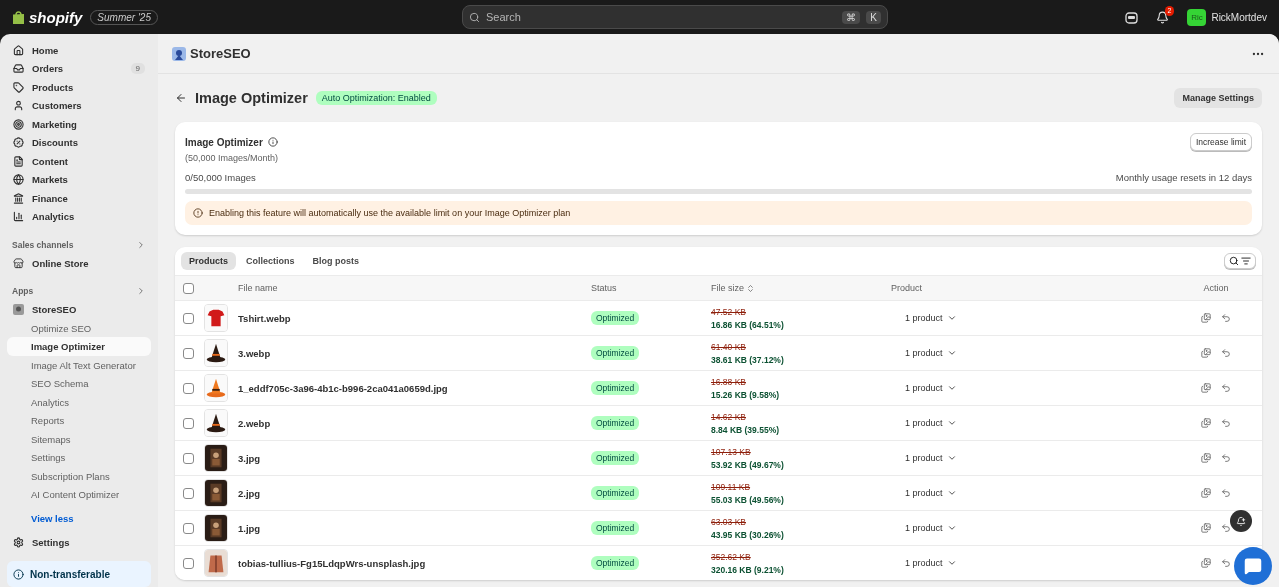 The height and width of the screenshot is (587, 1279). Describe the element at coordinates (79, 309) in the screenshot. I see `nav-item: StoreSEO` at that location.